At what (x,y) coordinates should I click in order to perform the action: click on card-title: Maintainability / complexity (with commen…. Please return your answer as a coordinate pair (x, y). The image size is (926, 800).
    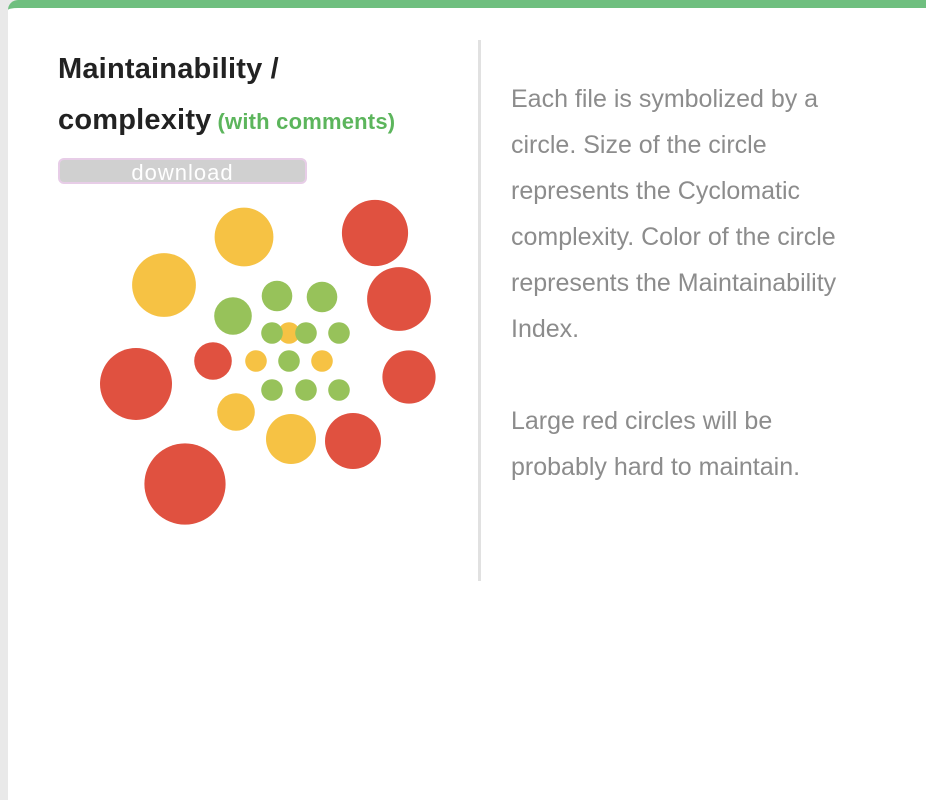
    Looking at the image, I should click on (258, 95).